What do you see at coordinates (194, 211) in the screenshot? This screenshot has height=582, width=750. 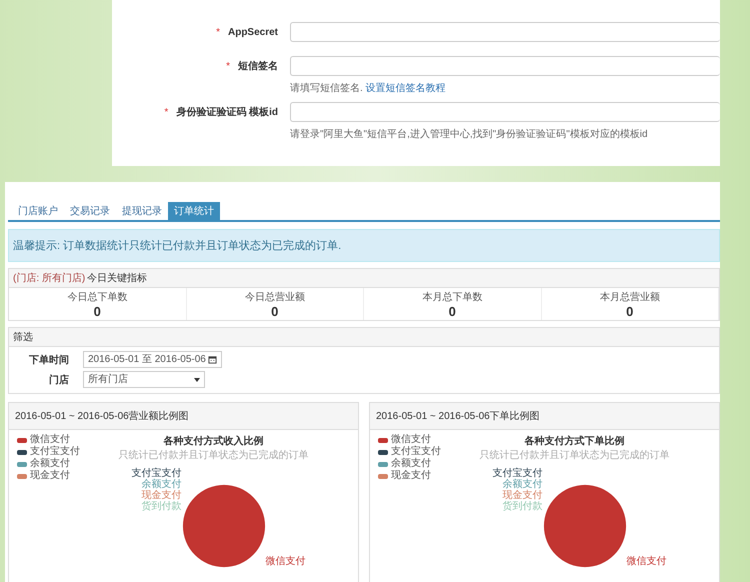 I see `tab: 订单统计` at bounding box center [194, 211].